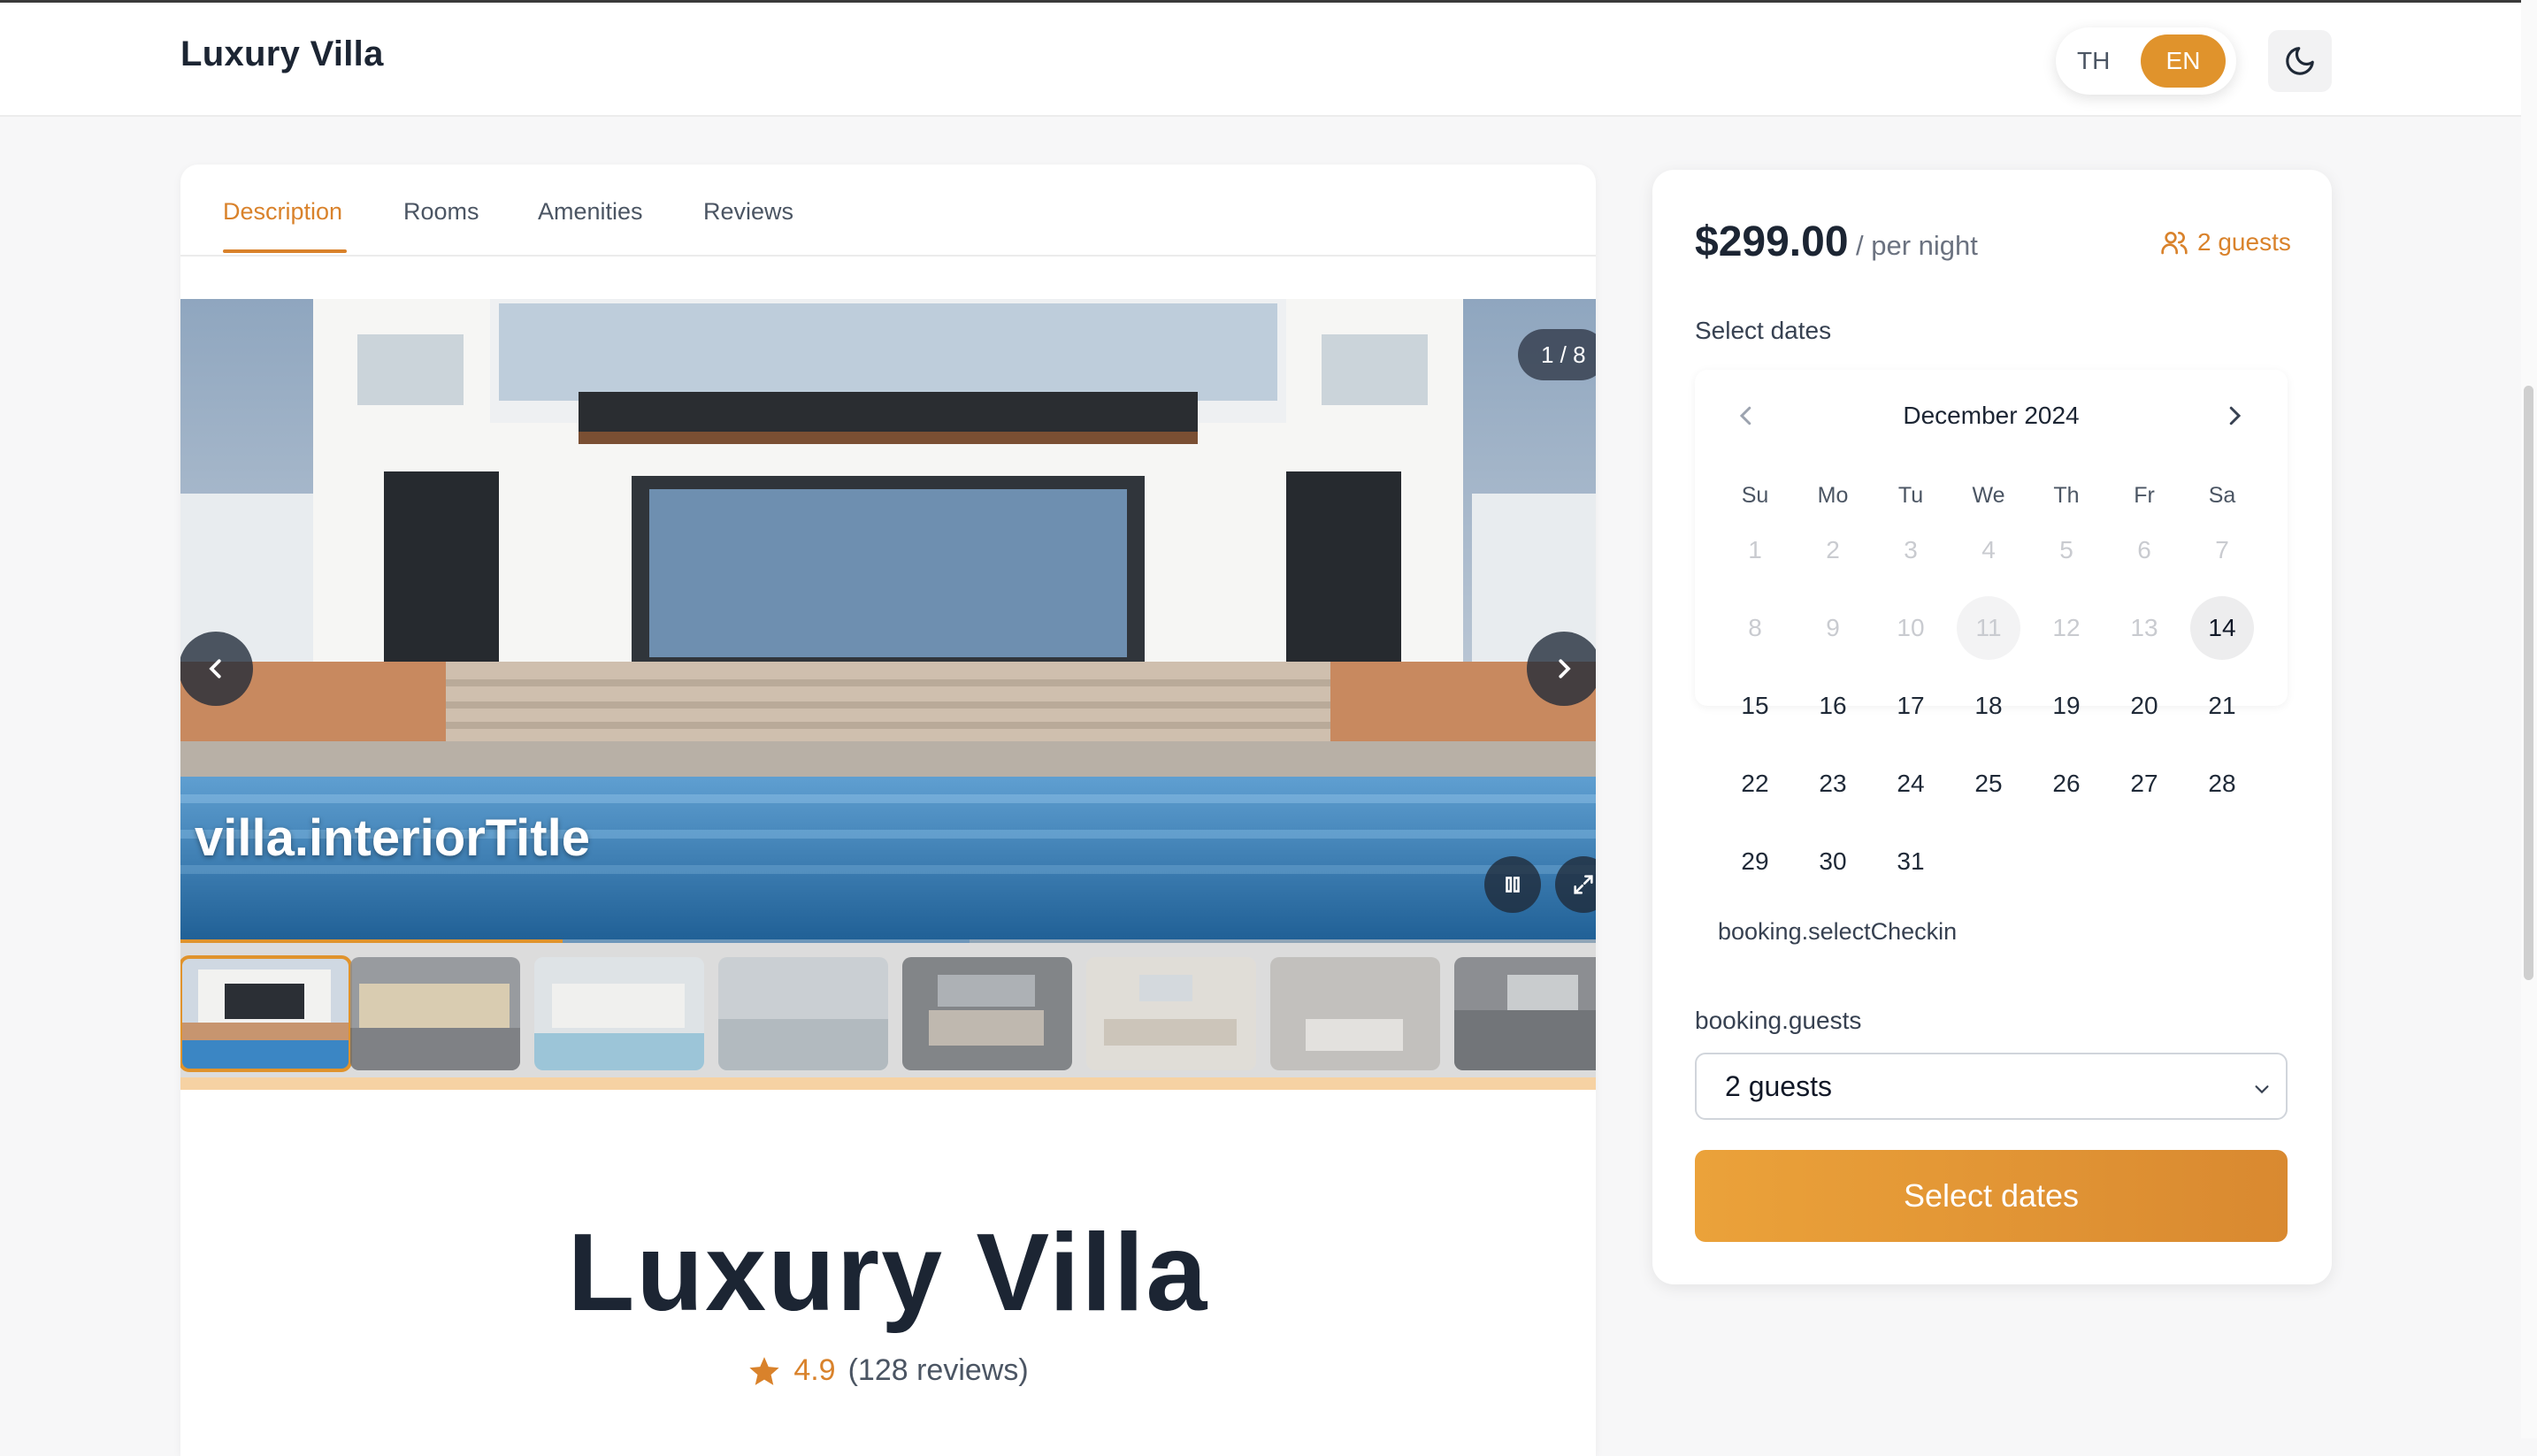 This screenshot has height=1456, width=2537. Describe the element at coordinates (2144, 706) in the screenshot. I see `calendar-day: 20` at that location.